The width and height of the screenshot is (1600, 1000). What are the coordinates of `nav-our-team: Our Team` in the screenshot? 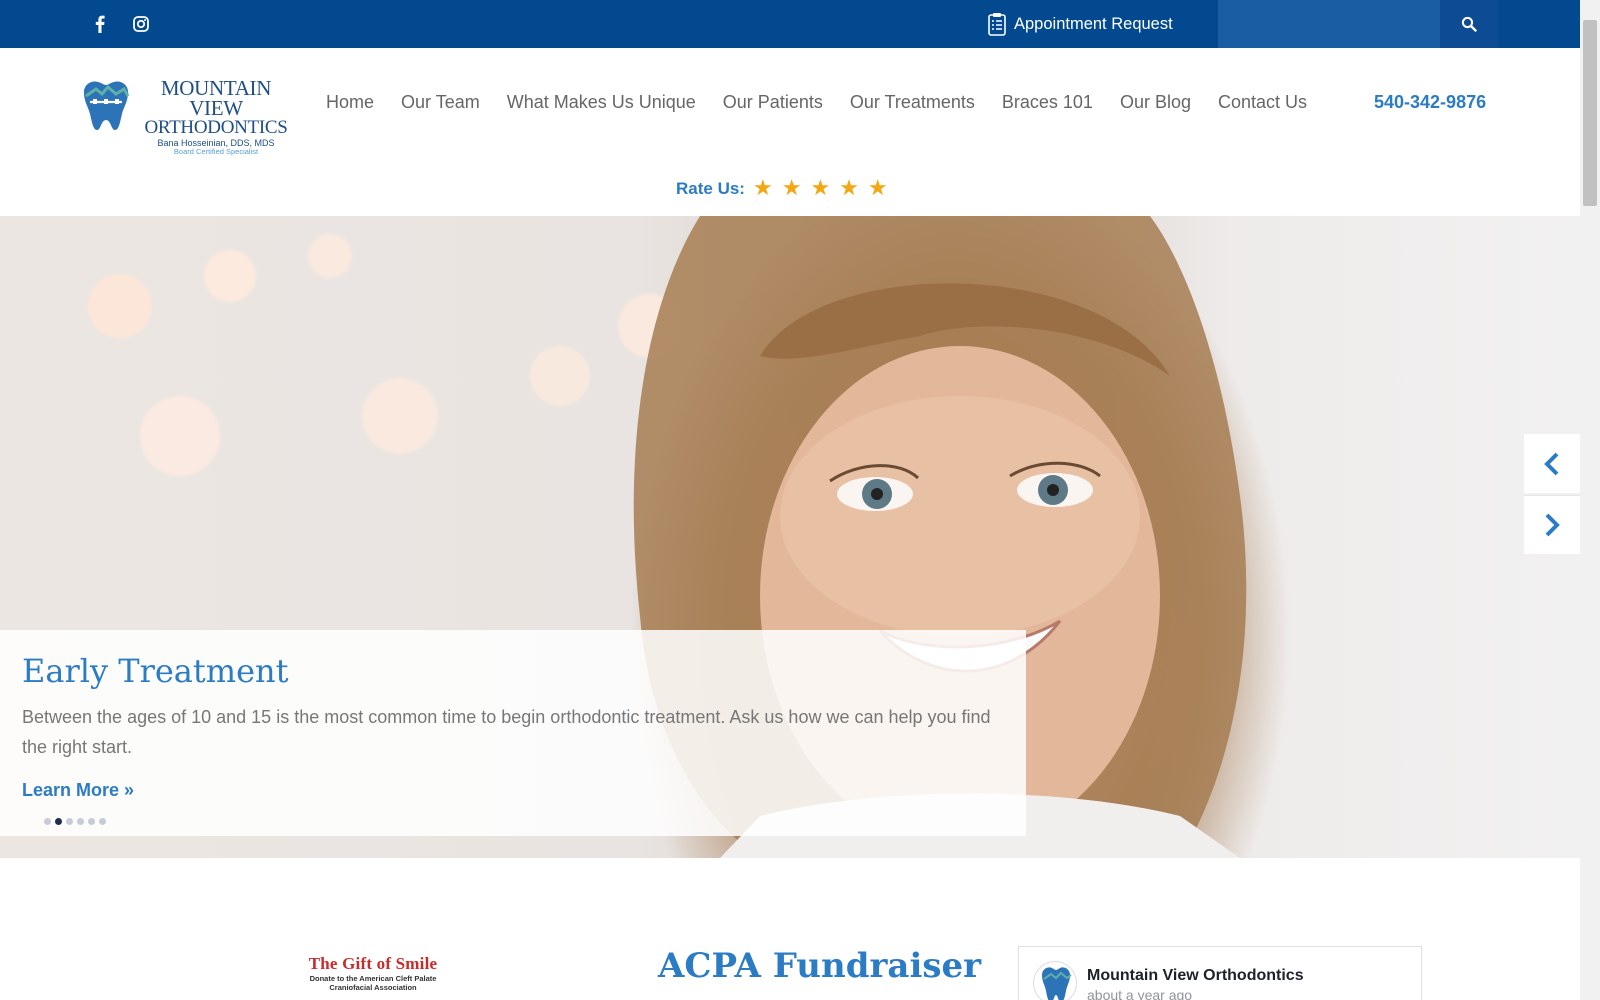 It's located at (440, 105).